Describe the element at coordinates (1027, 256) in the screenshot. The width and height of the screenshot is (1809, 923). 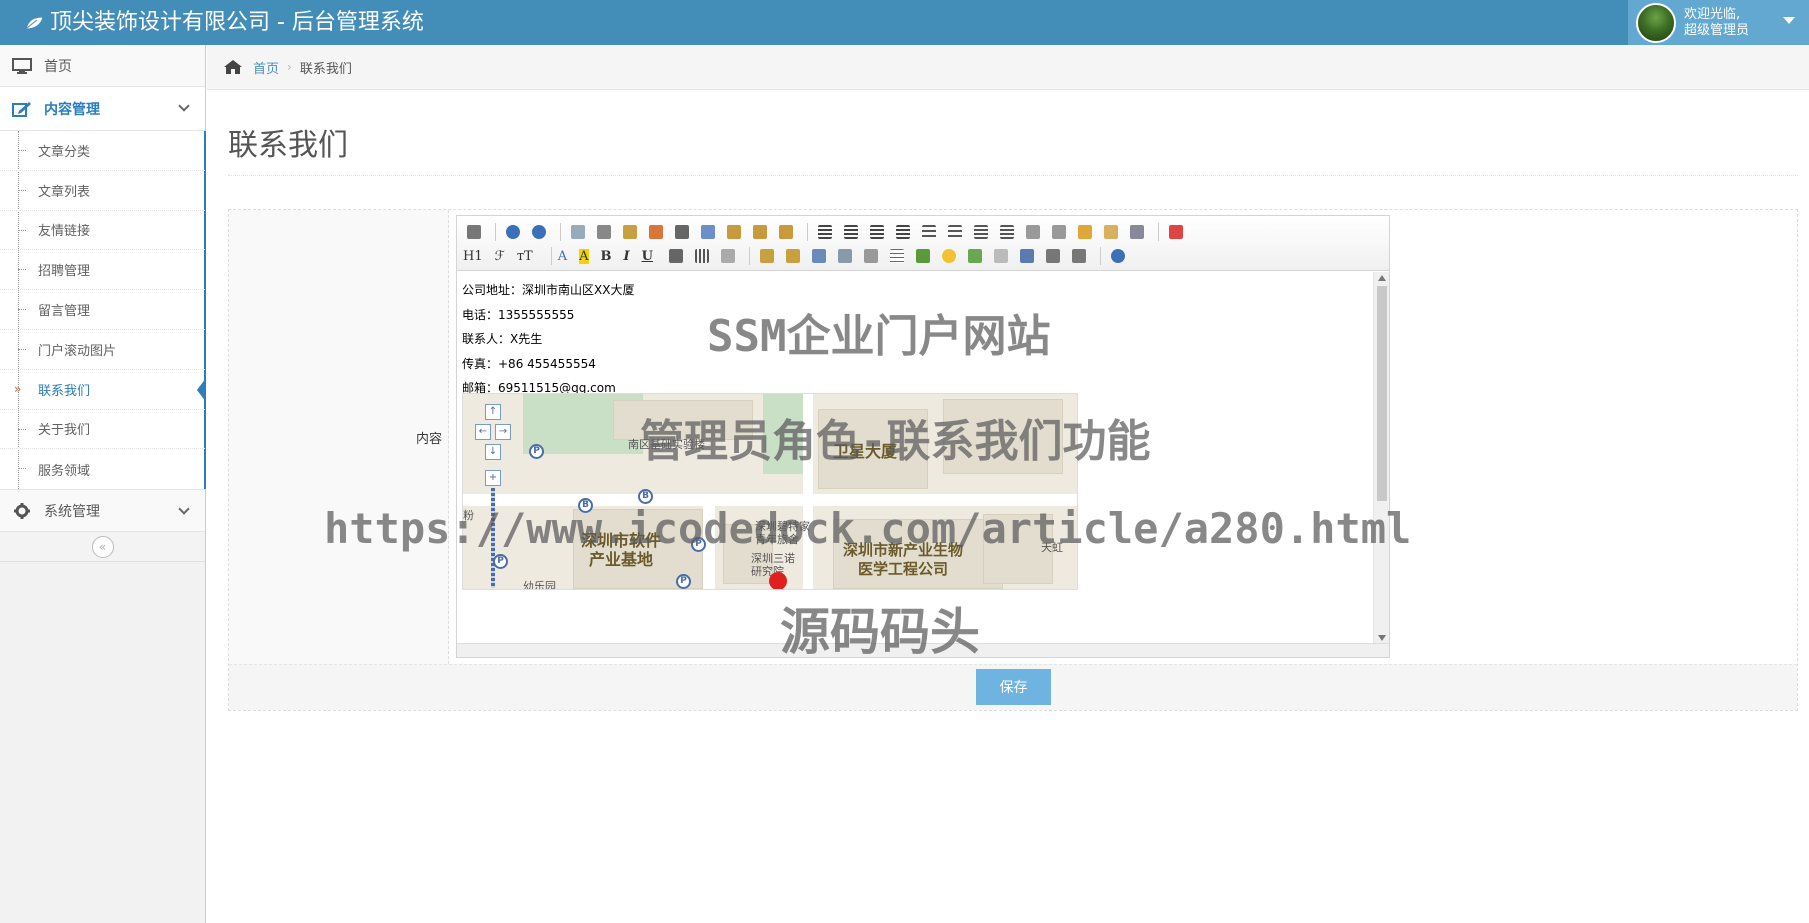
I see `anchor-icon` at that location.